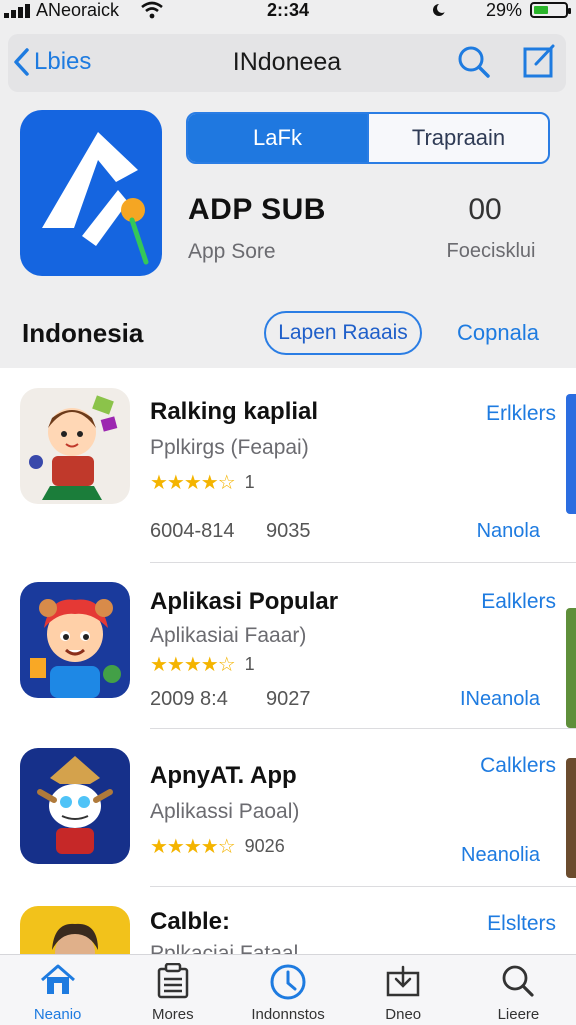 The height and width of the screenshot is (1025, 576). I want to click on rating-count: 9026, so click(264, 846).